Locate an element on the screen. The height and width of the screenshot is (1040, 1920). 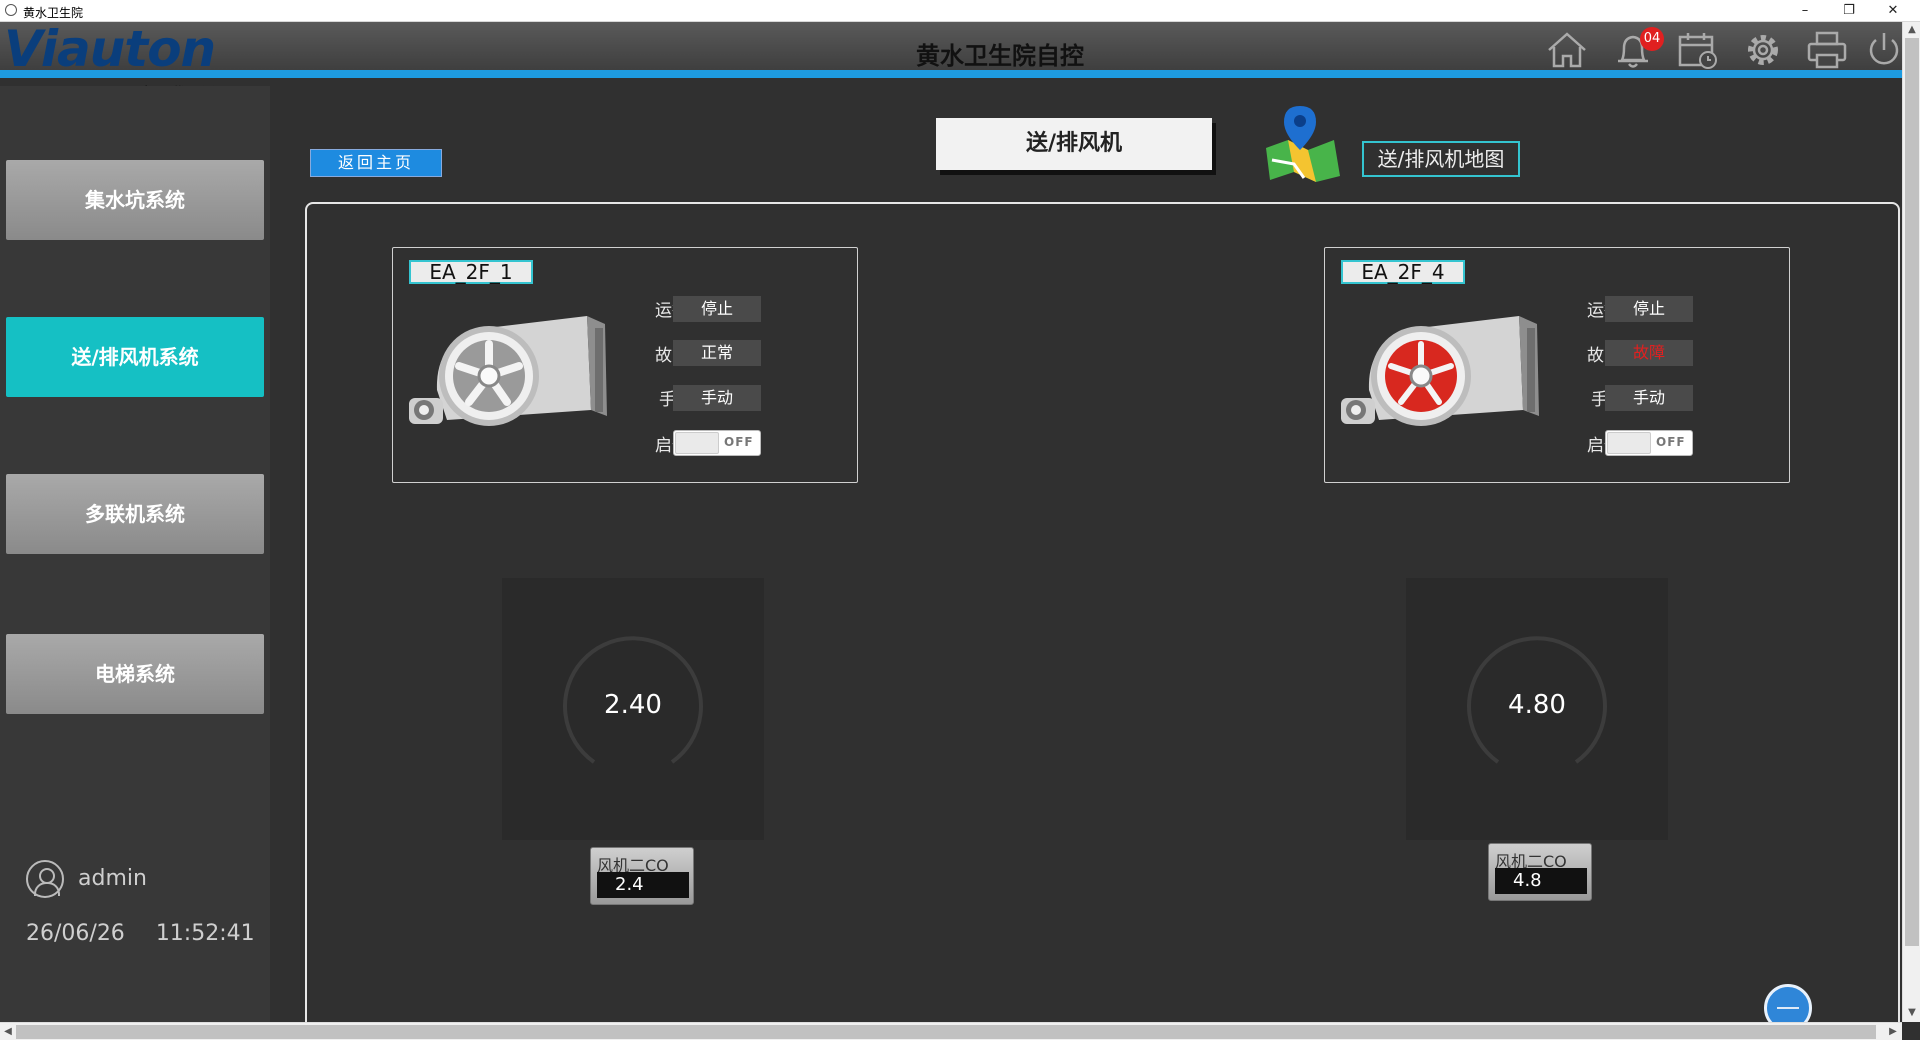
current-time: 11:52:41 is located at coordinates (205, 933).